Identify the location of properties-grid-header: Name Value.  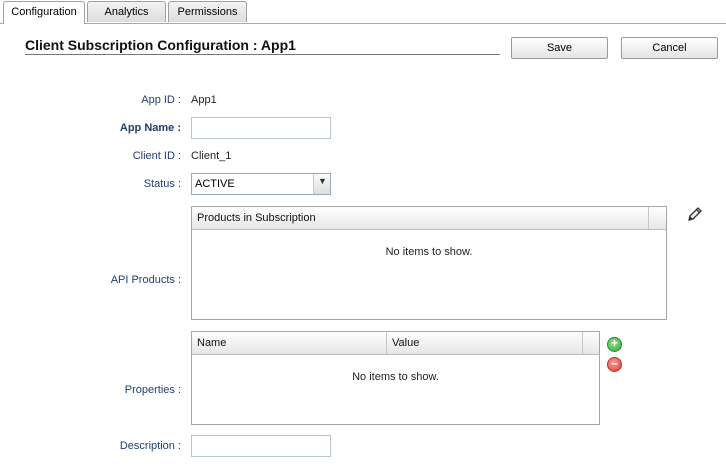
(395, 343).